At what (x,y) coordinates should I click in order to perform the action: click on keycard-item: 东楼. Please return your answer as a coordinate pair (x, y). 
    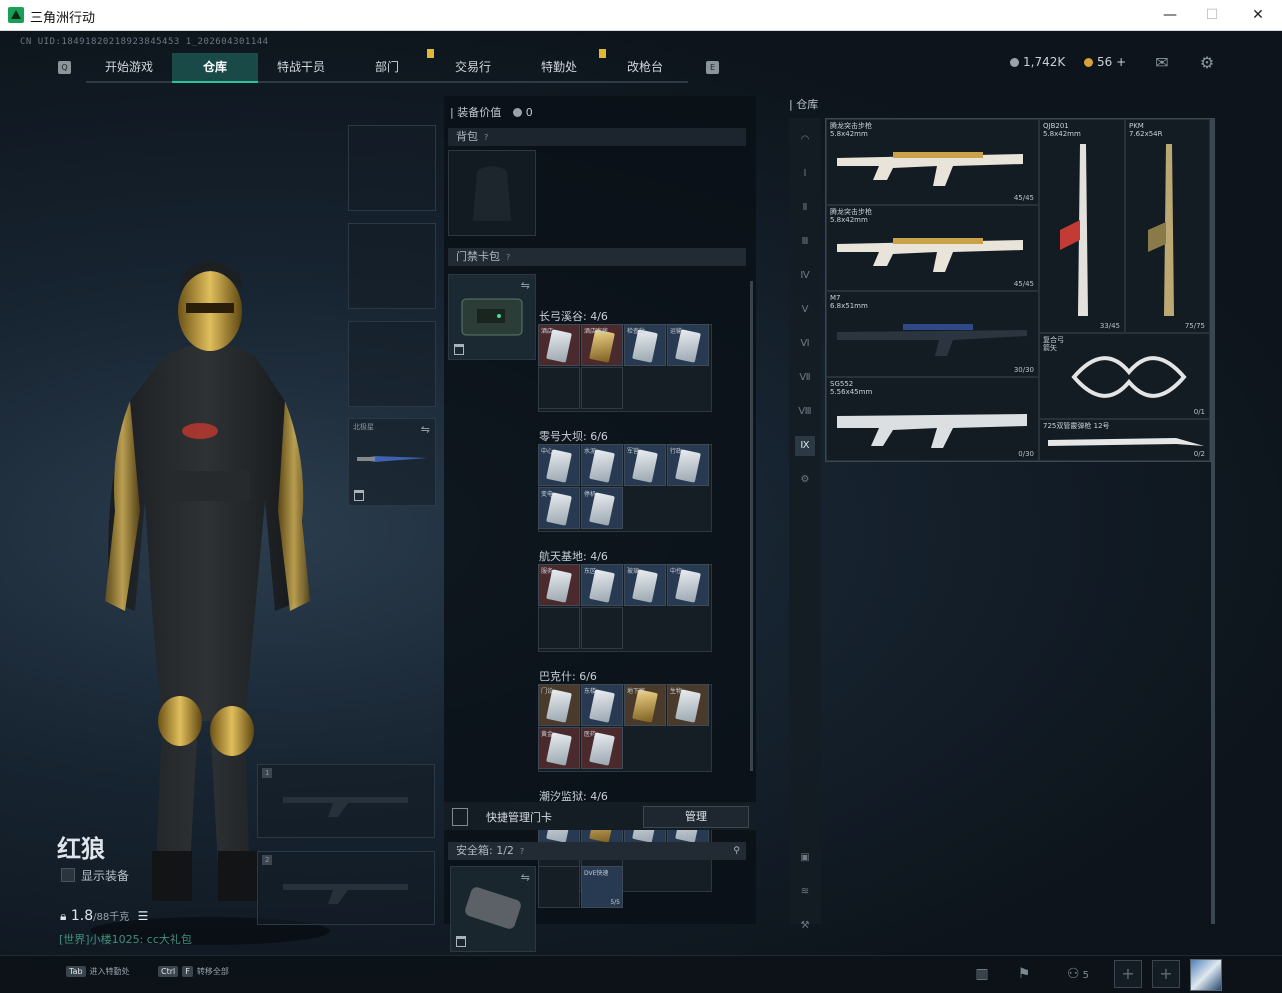
    Looking at the image, I should click on (602, 705).